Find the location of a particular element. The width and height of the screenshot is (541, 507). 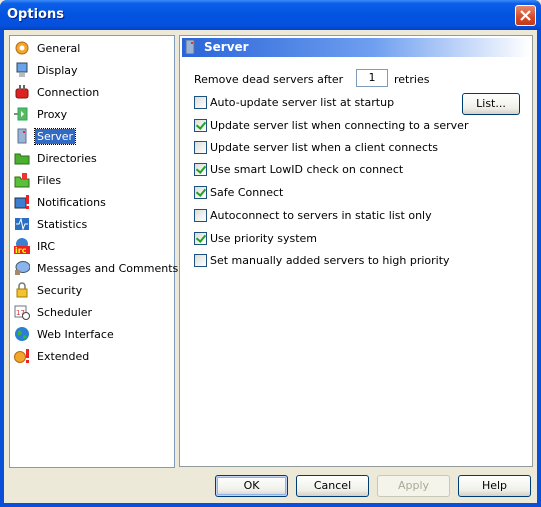

option-label: Use smart LowID check on connect is located at coordinates (307, 169).